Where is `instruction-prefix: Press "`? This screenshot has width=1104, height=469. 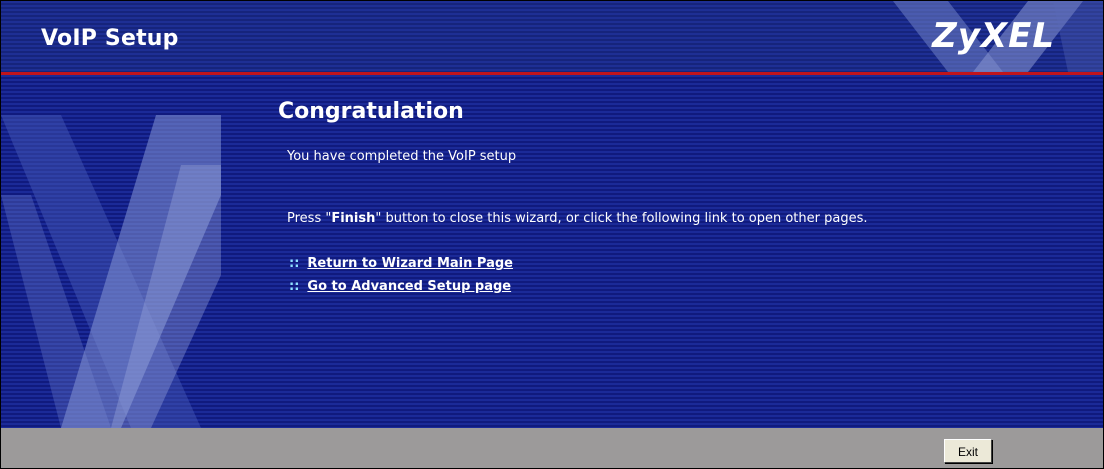
instruction-prefix: Press " is located at coordinates (309, 218).